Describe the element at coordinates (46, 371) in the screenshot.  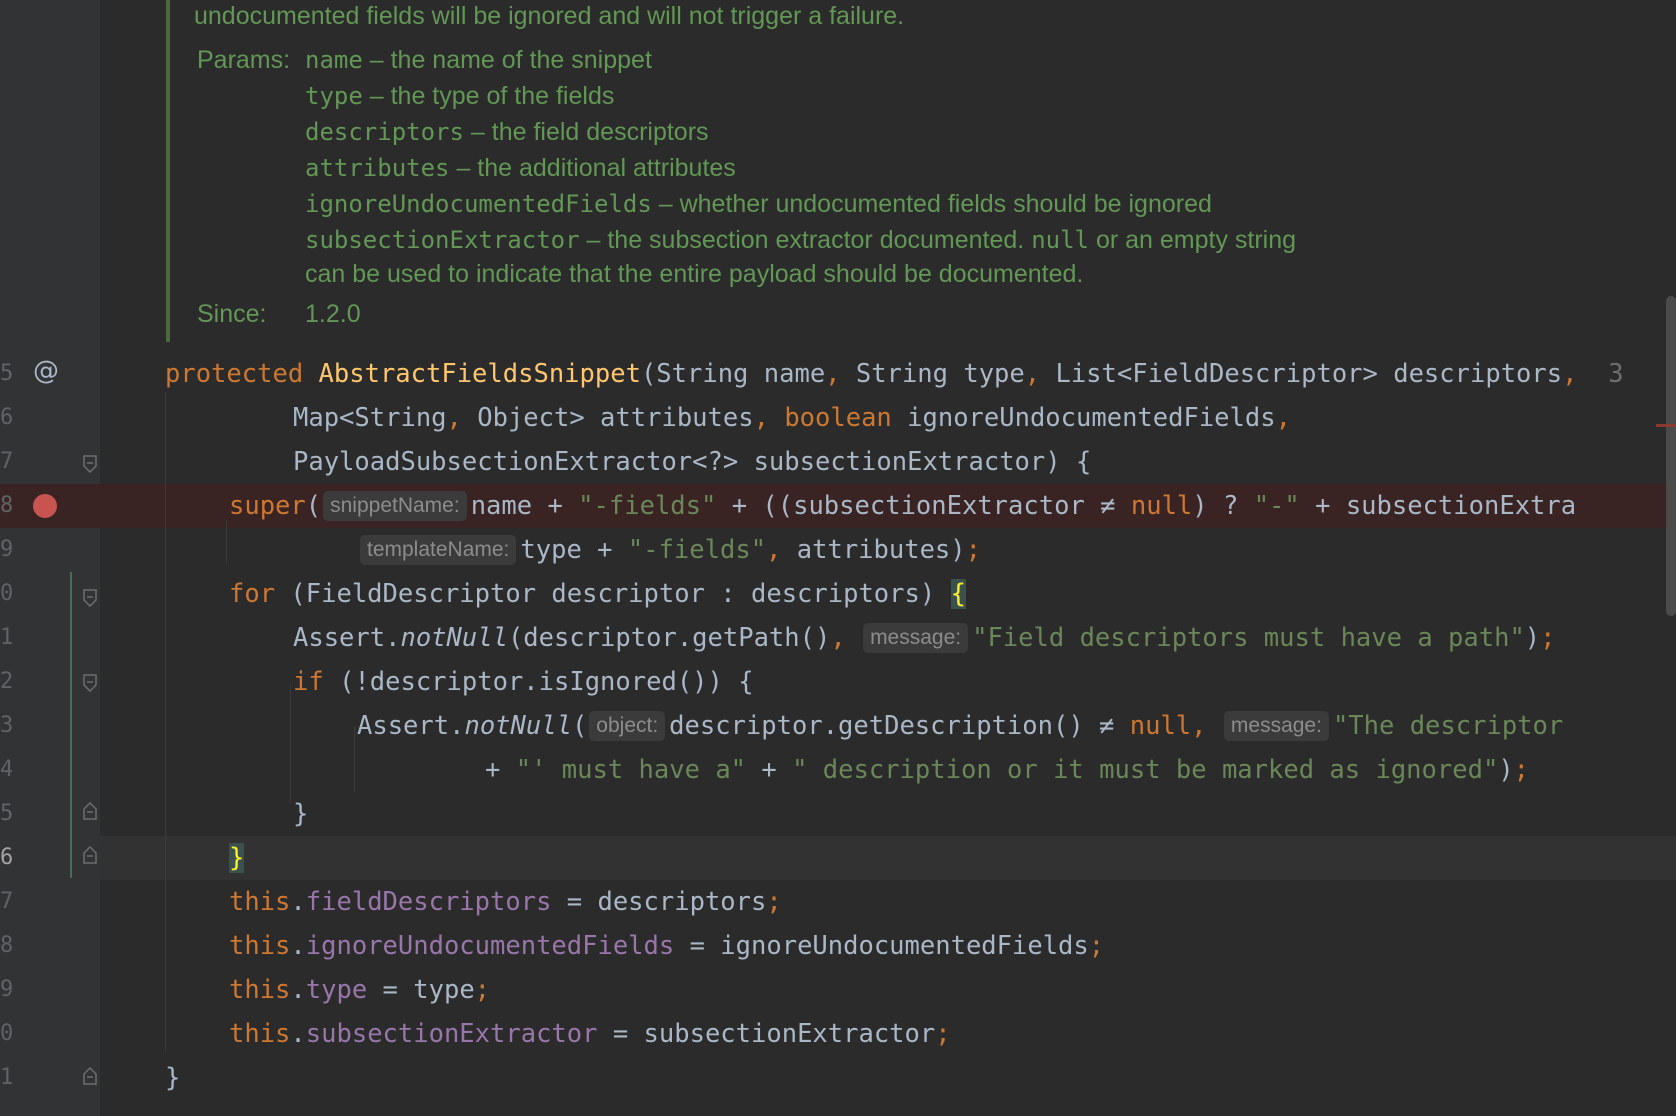
I see `overrides-icon: @` at that location.